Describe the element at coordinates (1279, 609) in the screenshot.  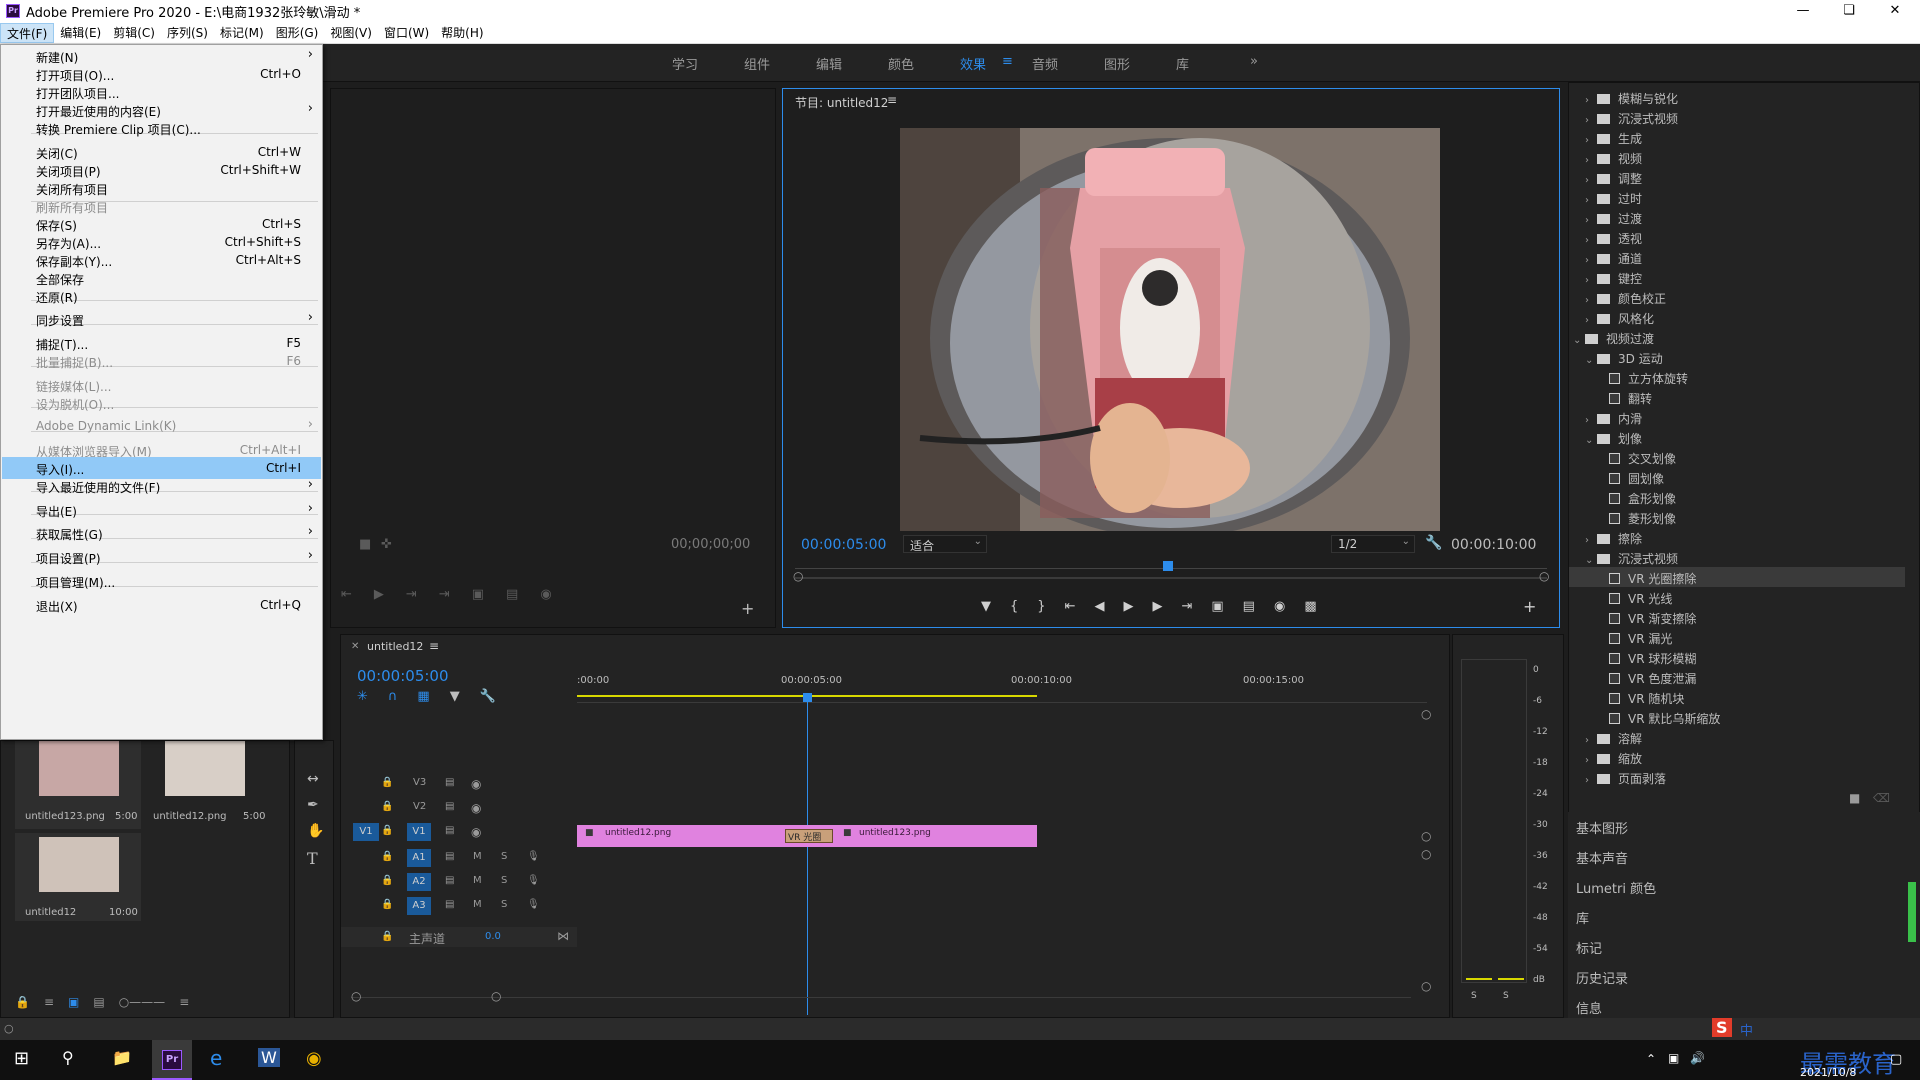
I see `export-frame-icon: ◉` at that location.